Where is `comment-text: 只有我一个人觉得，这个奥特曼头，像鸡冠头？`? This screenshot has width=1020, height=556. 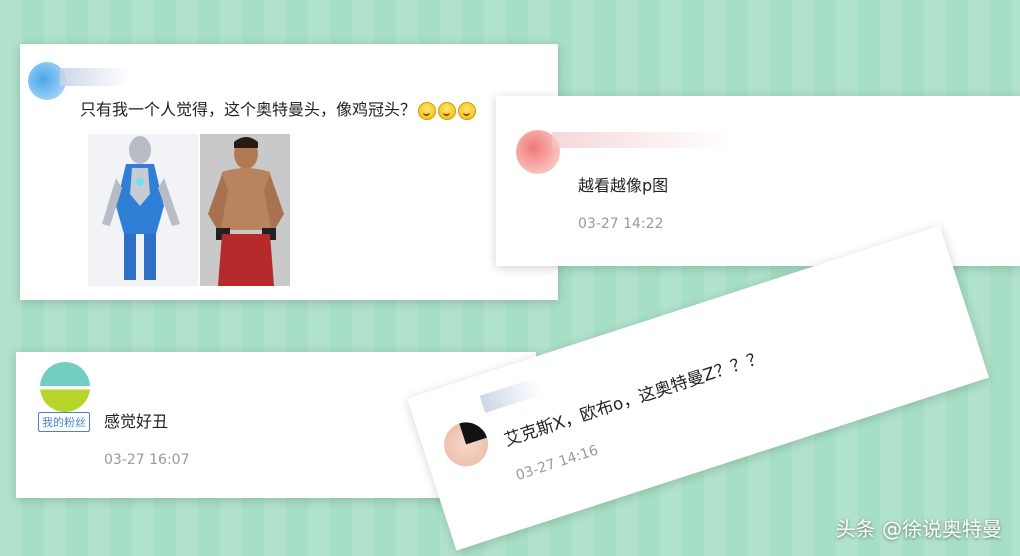 comment-text: 只有我一个人觉得，这个奥特曼头，像鸡冠头？ is located at coordinates (278, 108).